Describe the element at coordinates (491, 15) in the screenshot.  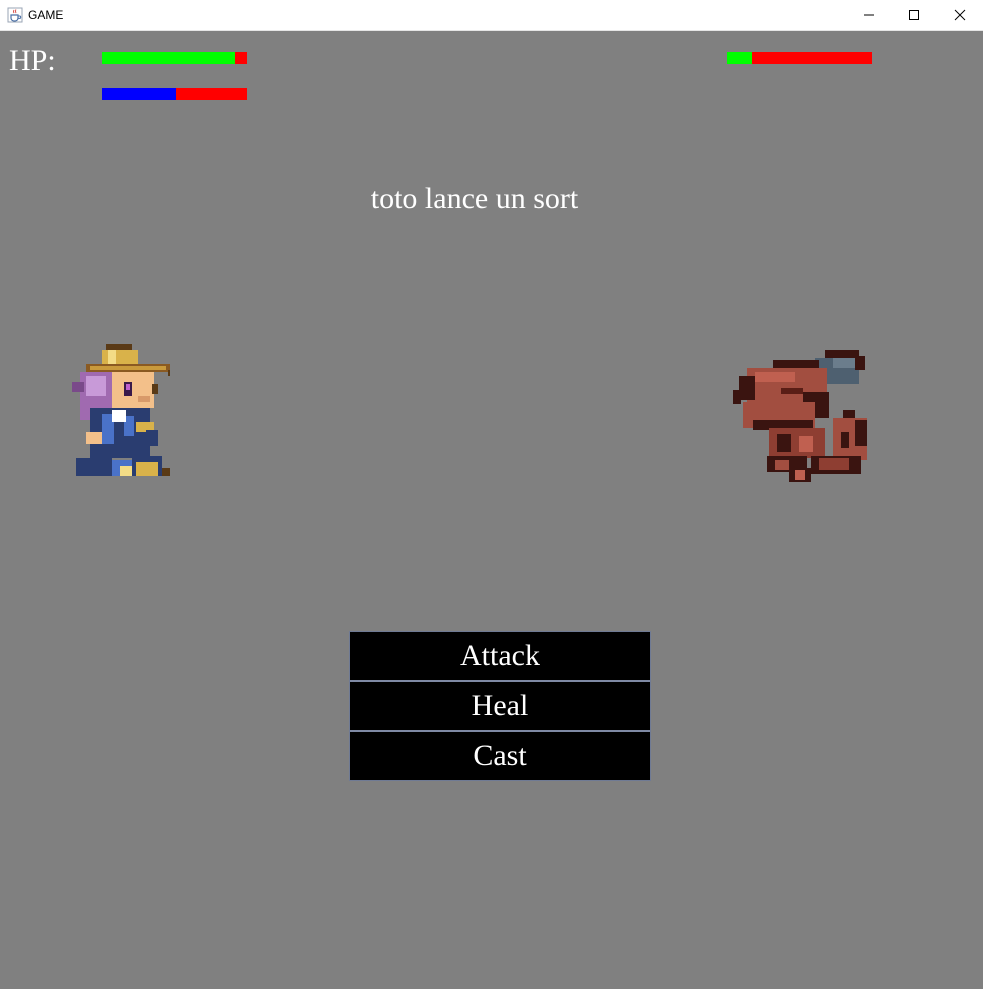
I see `window-titlebar: GAME` at that location.